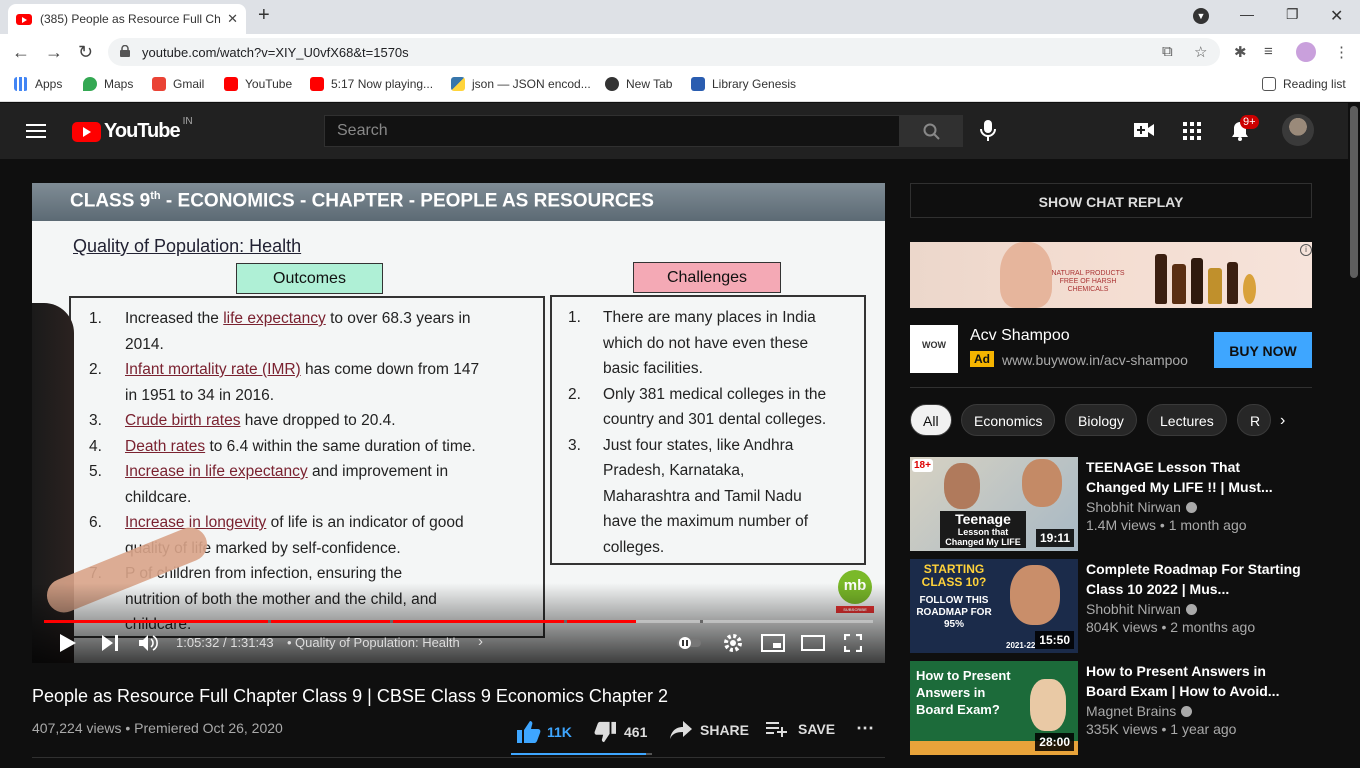 Image resolution: width=1360 pixels, height=768 pixels. Describe the element at coordinates (638, 84) in the screenshot. I see `bookmark-new-tab: New Tab` at that location.